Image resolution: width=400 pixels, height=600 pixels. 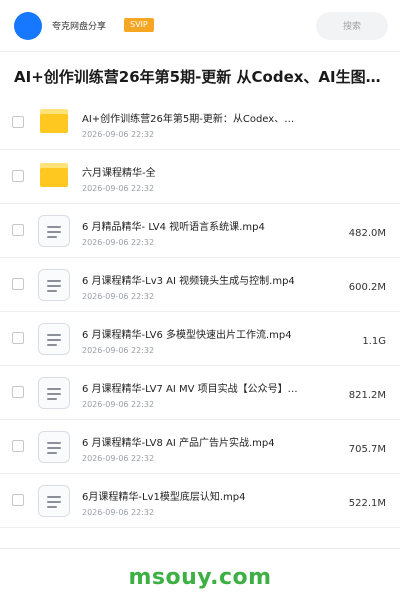 I want to click on file-size: 600.2M, so click(x=367, y=287).